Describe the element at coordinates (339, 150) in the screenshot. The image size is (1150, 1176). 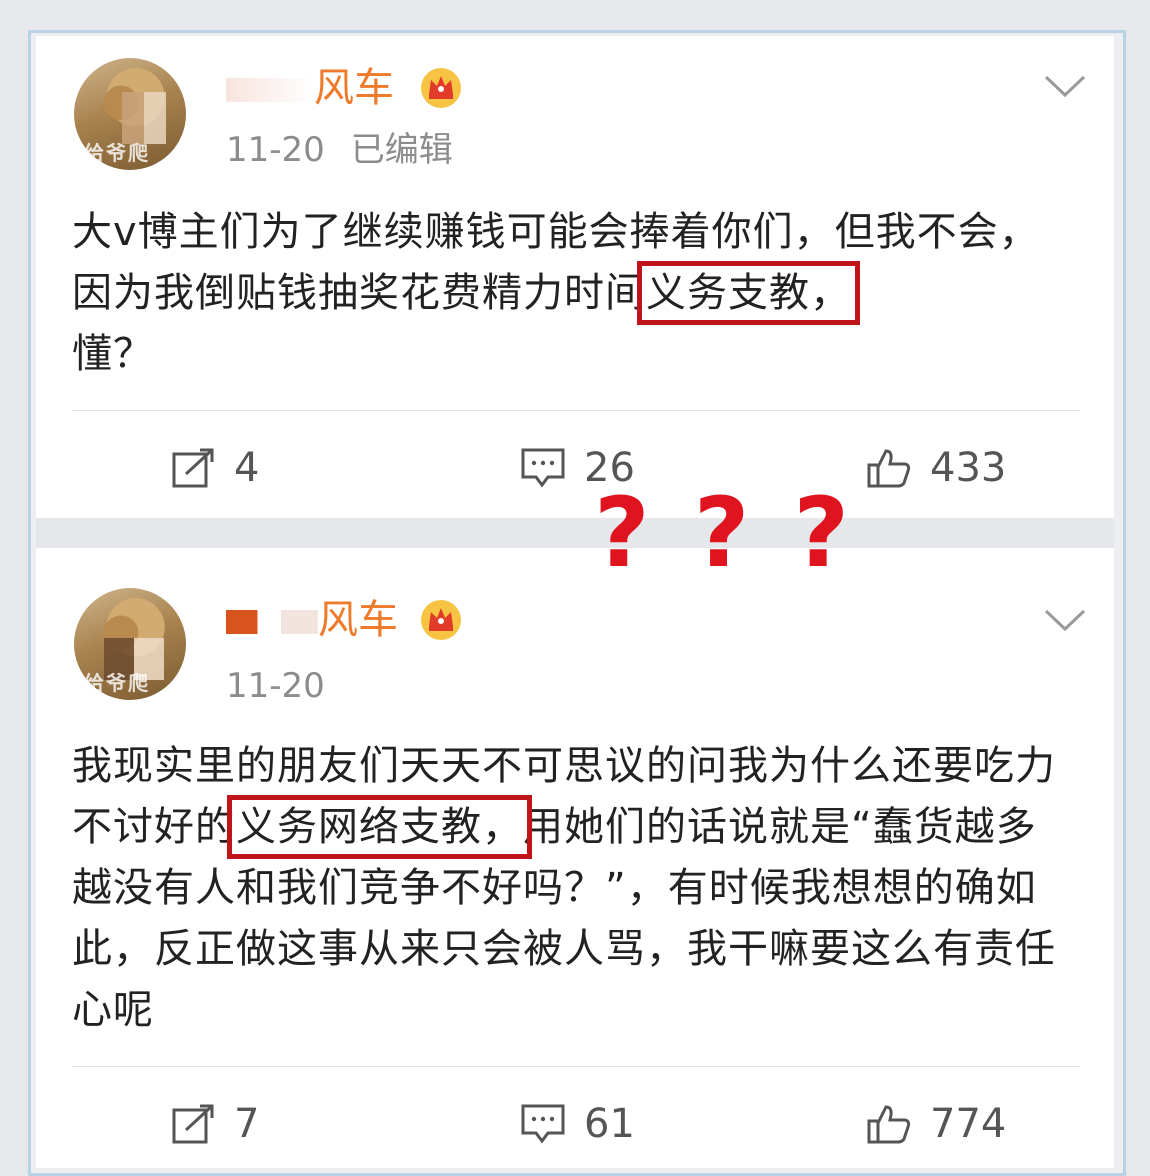
I see `post-meta: 11-20 已编辑` at that location.